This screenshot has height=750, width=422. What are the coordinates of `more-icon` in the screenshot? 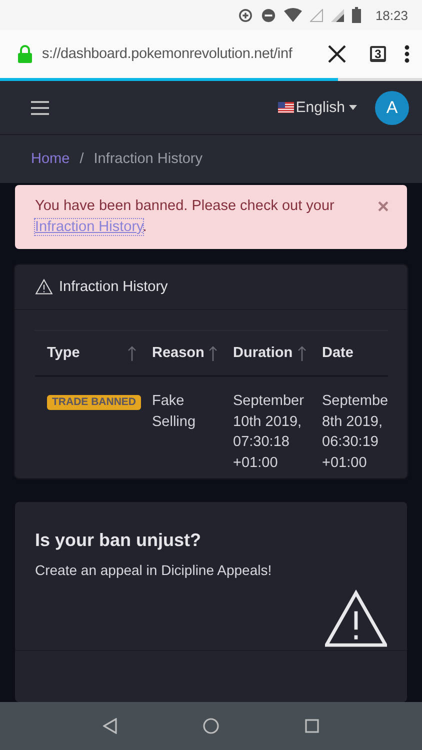 It's located at (407, 54).